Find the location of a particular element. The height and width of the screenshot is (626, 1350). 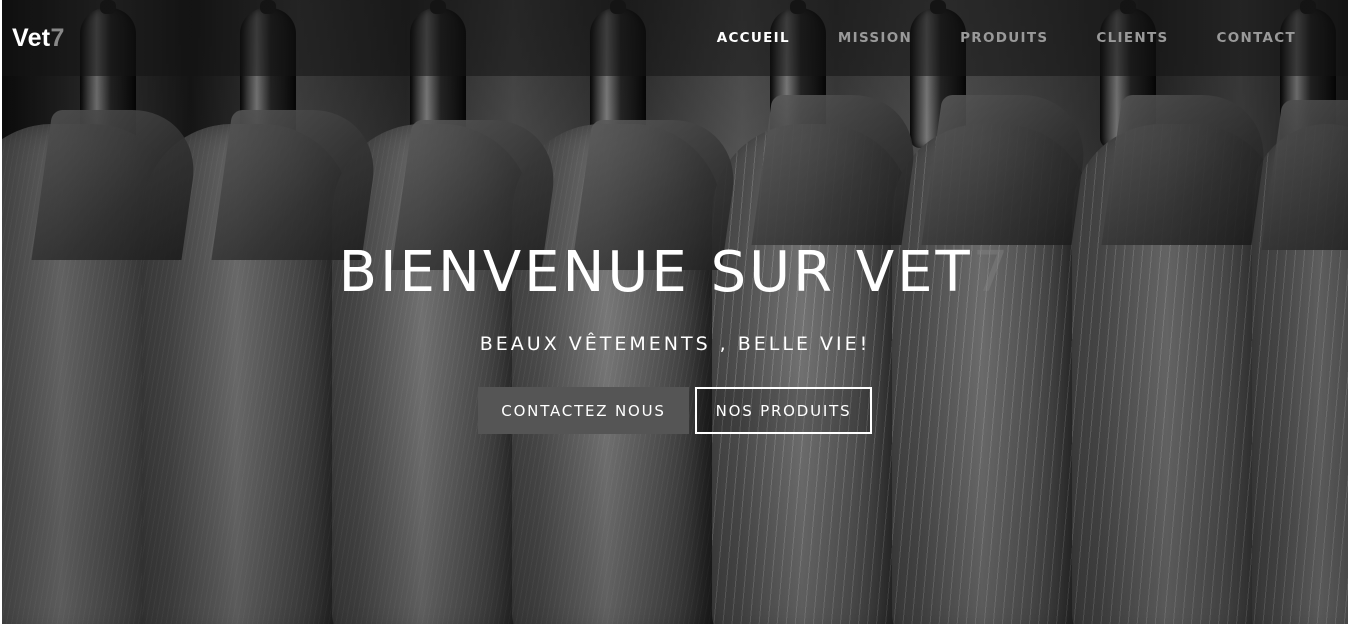

hero-buttons: CONTACTEZ NOUS NOS PRODUITS is located at coordinates (675, 410).